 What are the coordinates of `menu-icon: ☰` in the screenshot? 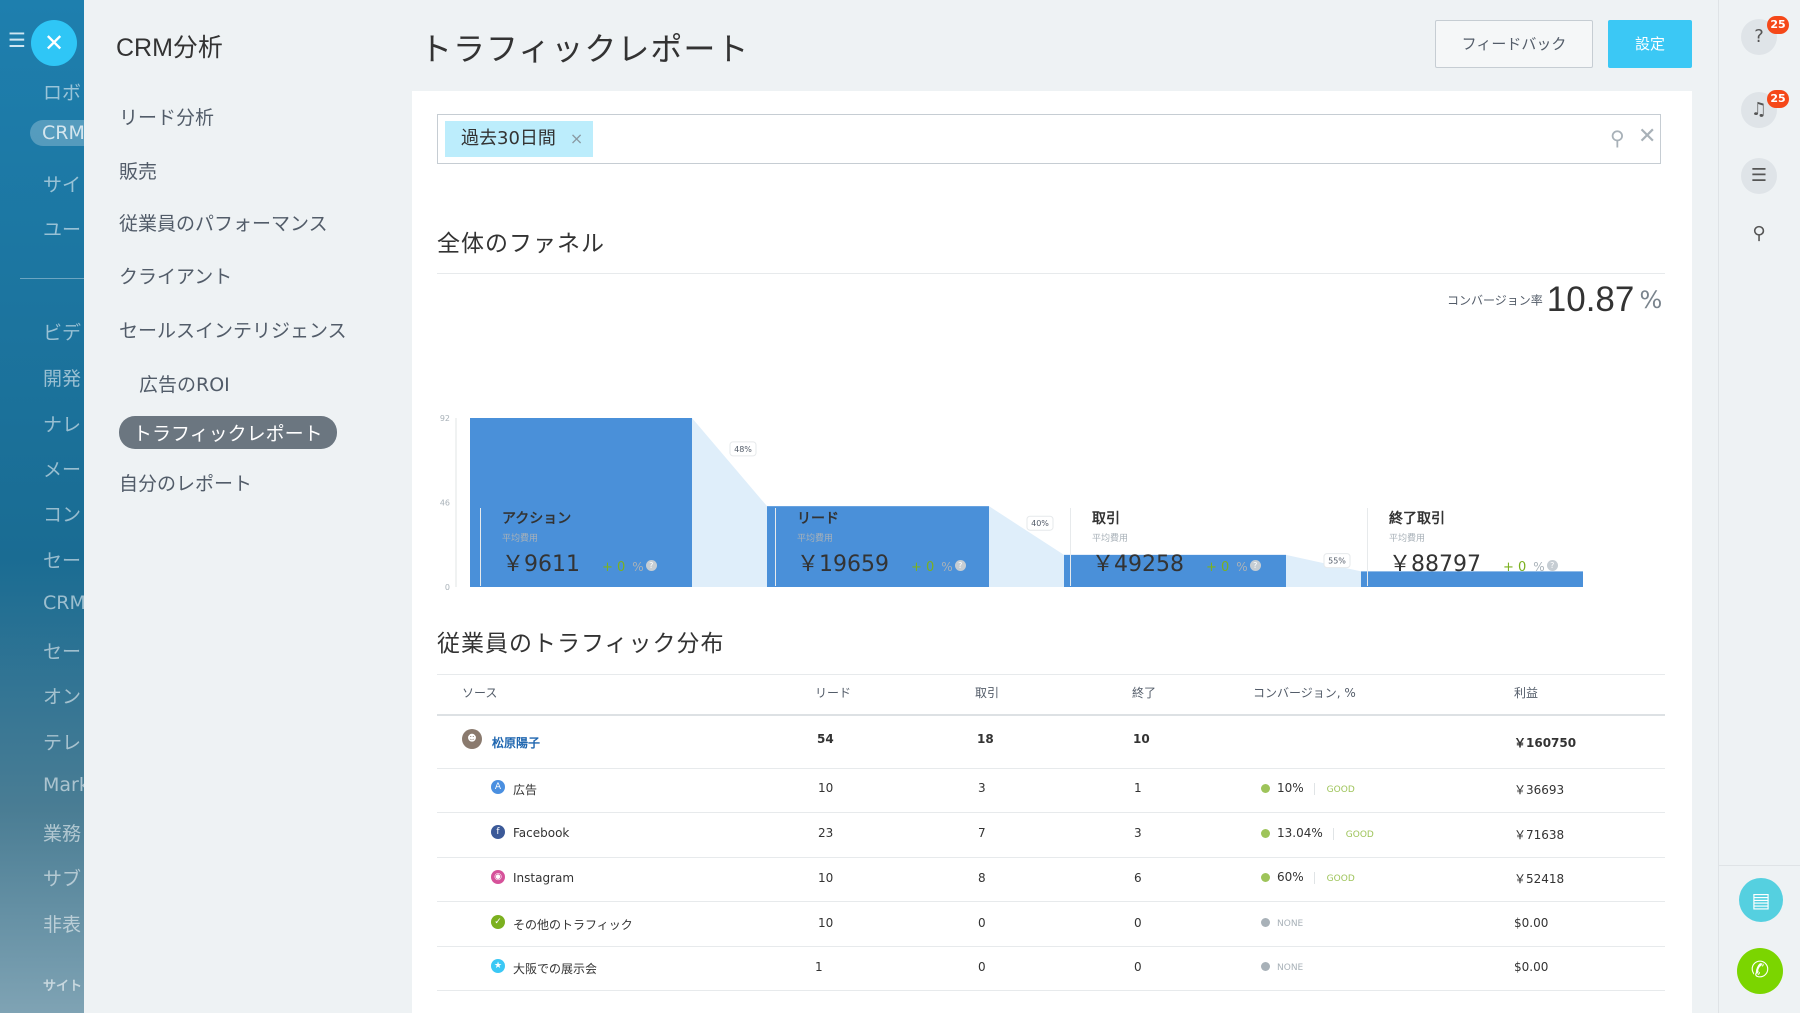 It's located at (18, 40).